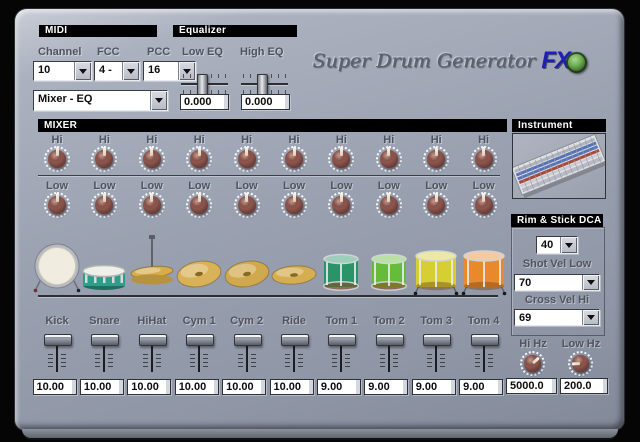 Image resolution: width=640 pixels, height=442 pixels. Describe the element at coordinates (56, 221) in the screenshot. I see `mixer-channel-column: Hi Low Kick 10.00` at that location.